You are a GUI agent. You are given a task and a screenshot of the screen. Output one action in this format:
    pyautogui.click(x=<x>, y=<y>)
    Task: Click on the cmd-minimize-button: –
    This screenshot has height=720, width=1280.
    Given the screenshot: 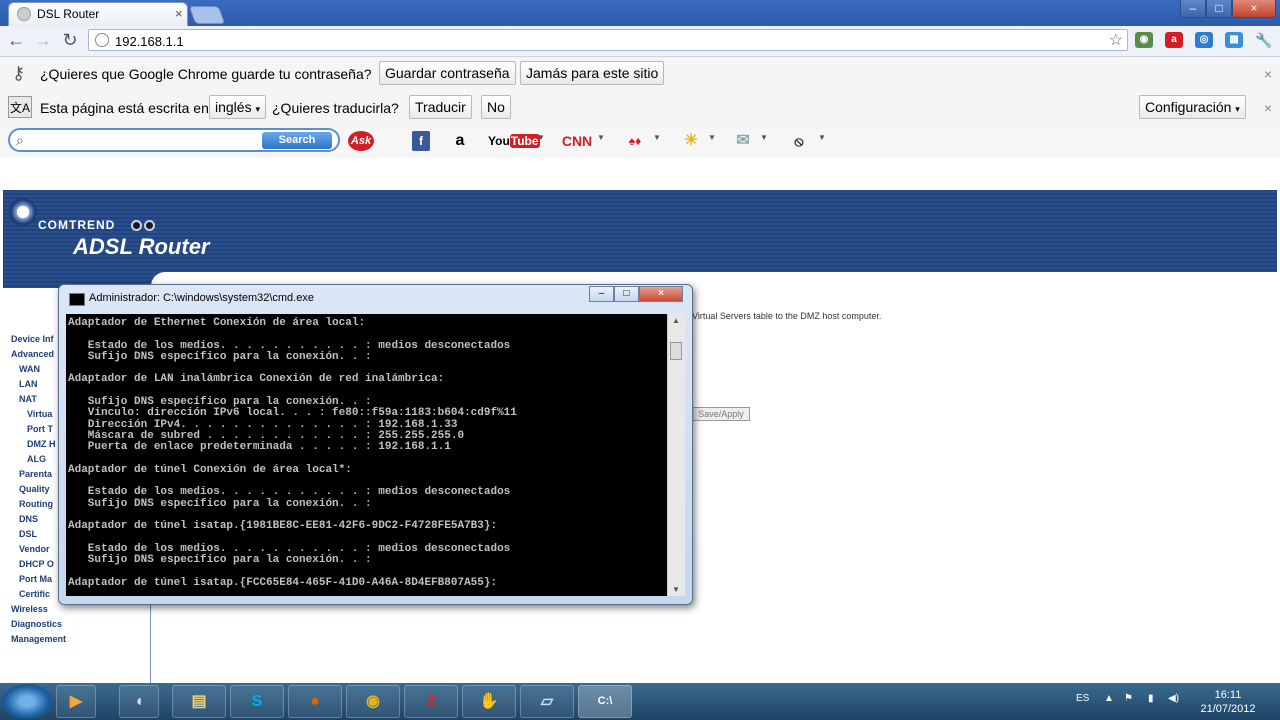 What is the action you would take?
    pyautogui.click(x=601, y=294)
    